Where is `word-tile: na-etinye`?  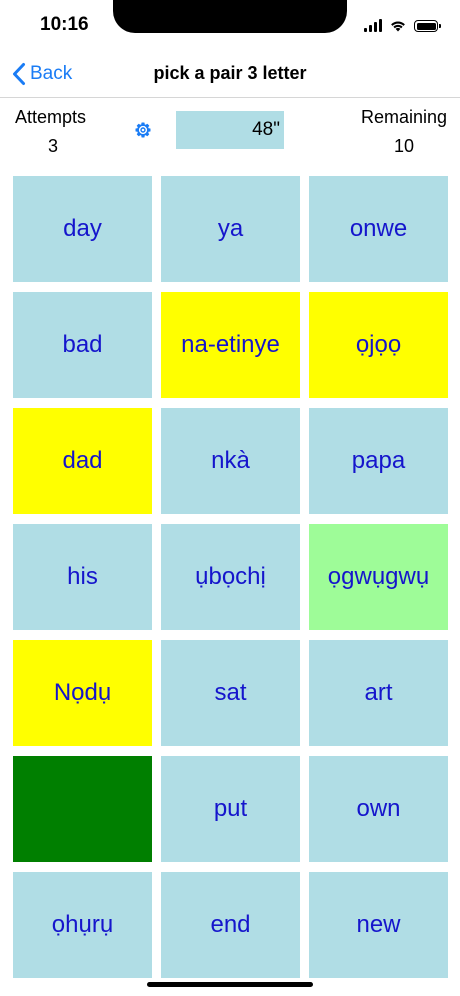
word-tile: na-etinye is located at coordinates (230, 345).